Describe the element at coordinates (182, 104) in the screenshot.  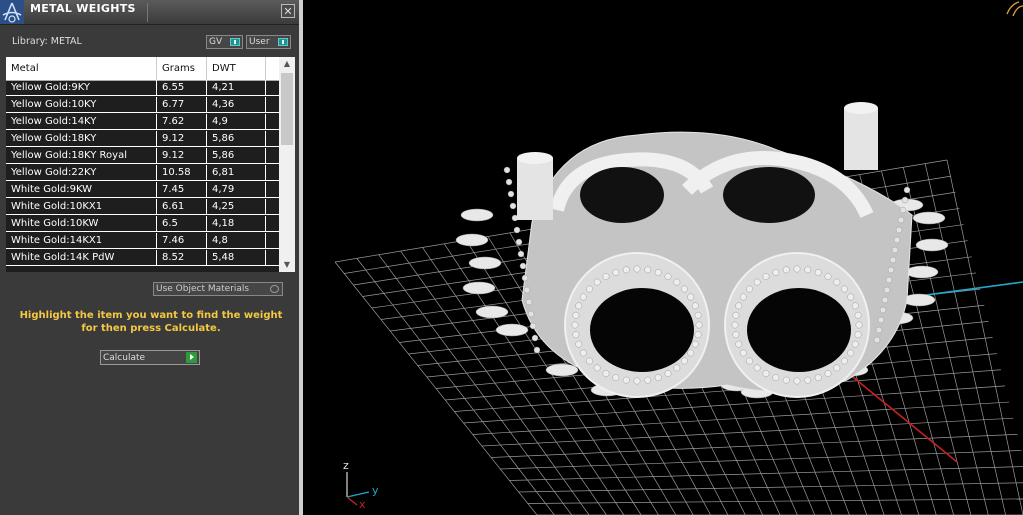
I see `grams-cell: 6.77` at that location.